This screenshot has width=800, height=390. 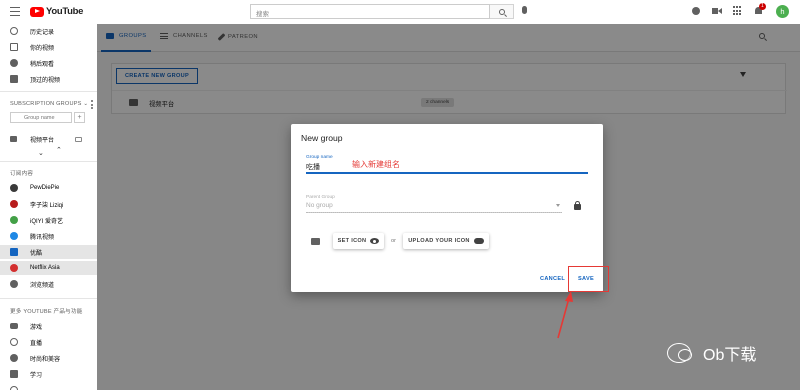 What do you see at coordinates (46, 312) in the screenshot?
I see `more-title: 更多 YOUTUBE 产品与功能` at bounding box center [46, 312].